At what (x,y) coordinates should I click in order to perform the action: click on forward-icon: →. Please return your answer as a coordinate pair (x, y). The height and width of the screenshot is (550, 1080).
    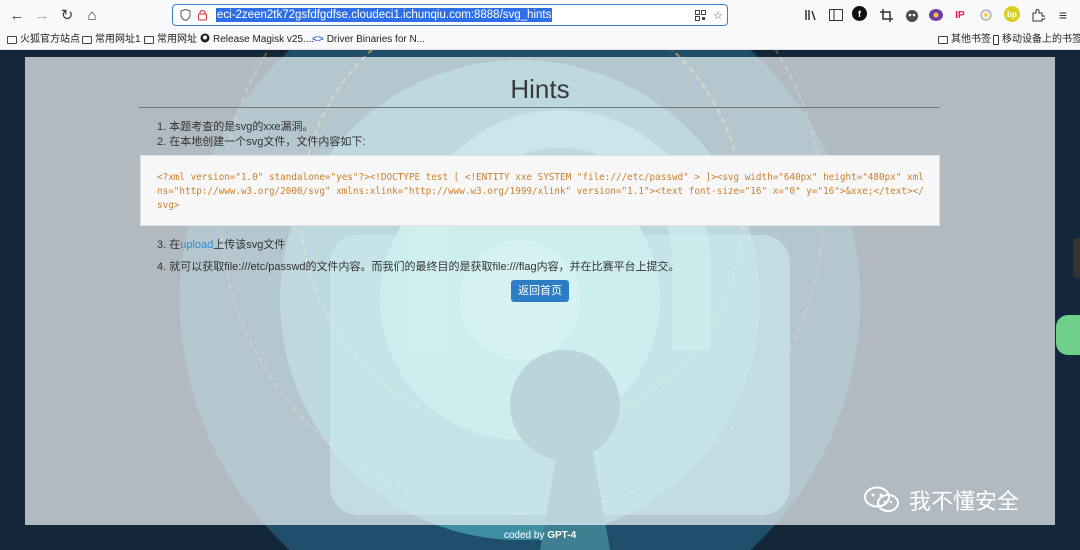
    Looking at the image, I should click on (42, 15).